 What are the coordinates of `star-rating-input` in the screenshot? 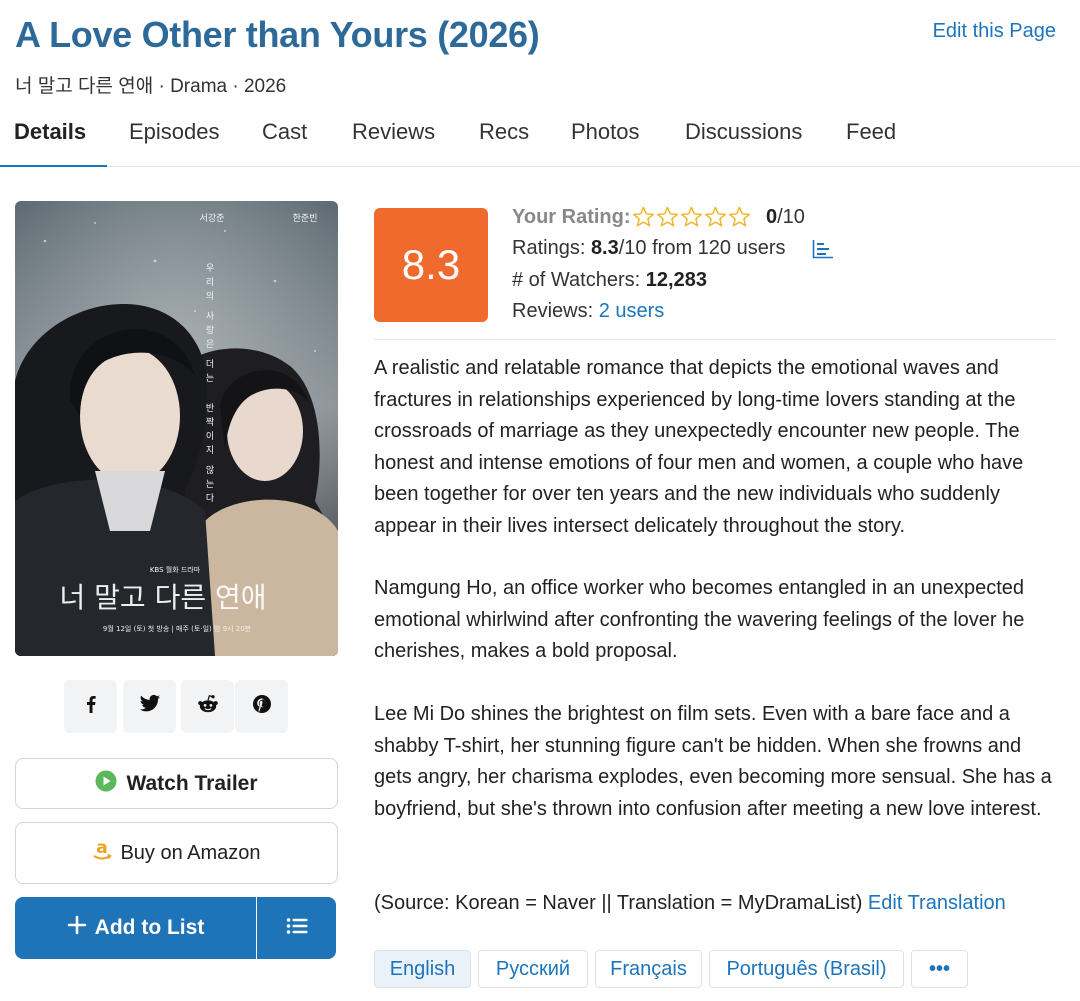 It's located at (691, 219).